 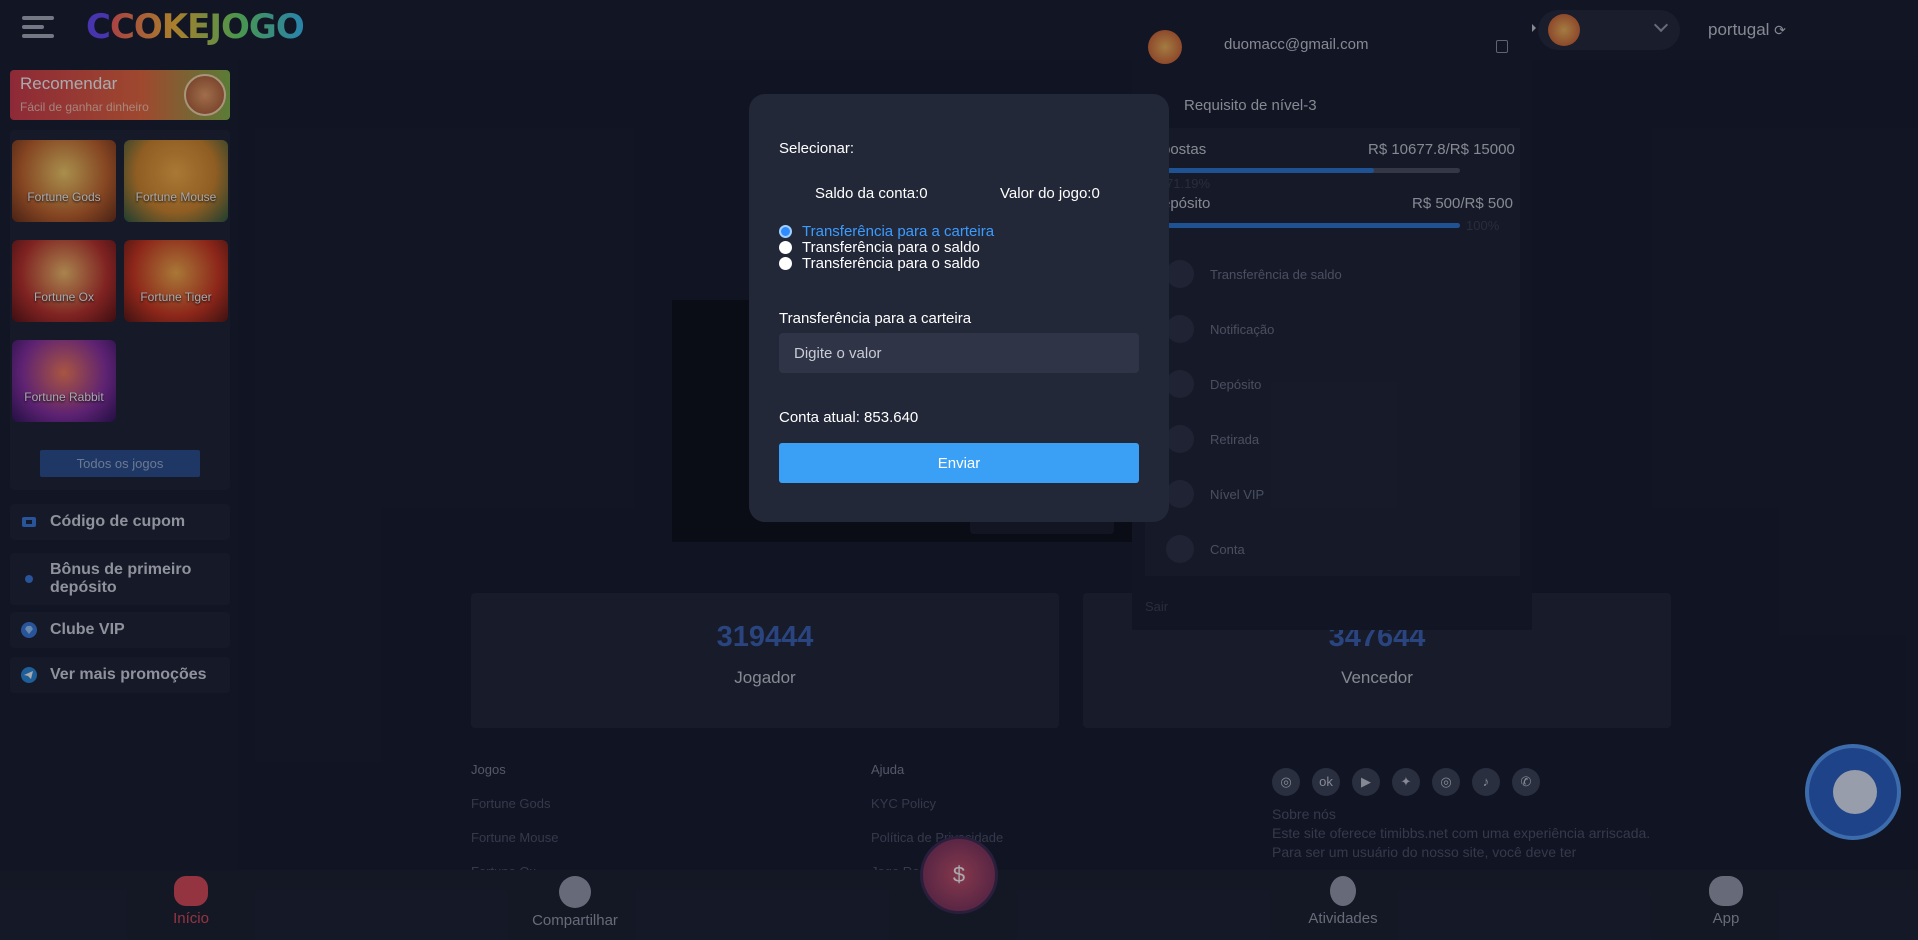 I want to click on transfer-label: Transferência para a carteira, so click(x=875, y=318).